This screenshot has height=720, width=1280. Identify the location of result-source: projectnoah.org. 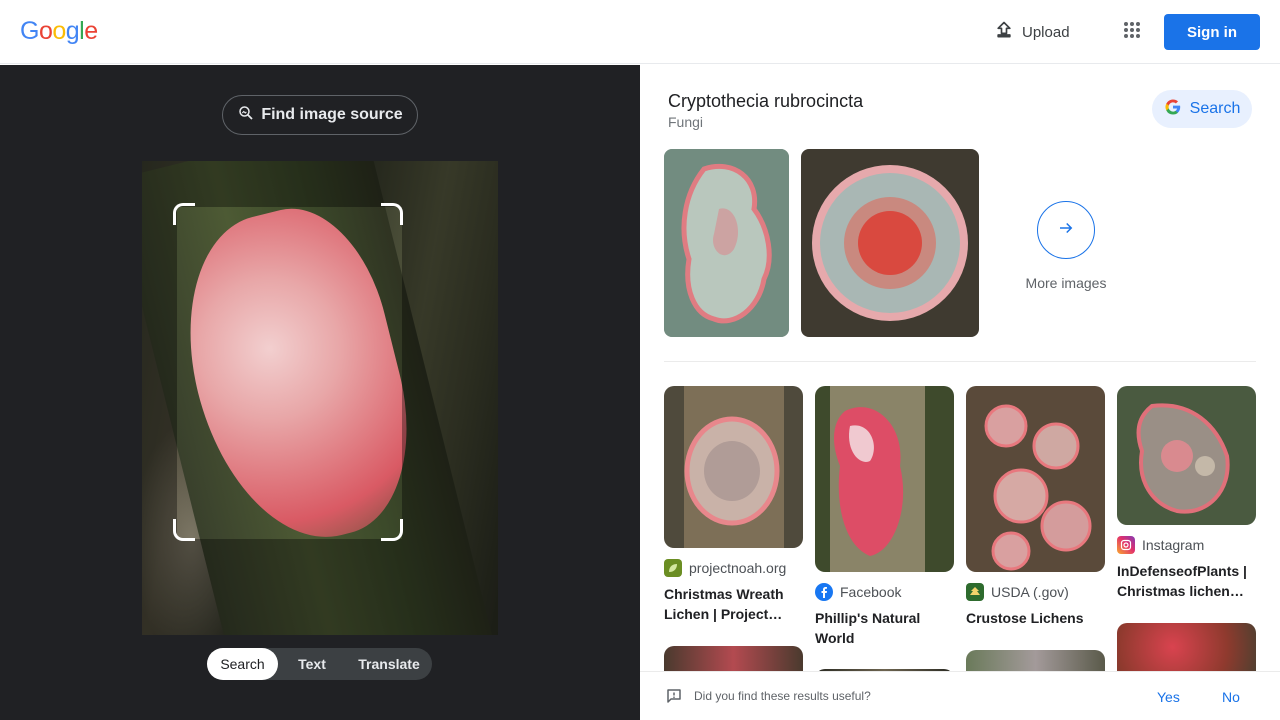
(733, 568).